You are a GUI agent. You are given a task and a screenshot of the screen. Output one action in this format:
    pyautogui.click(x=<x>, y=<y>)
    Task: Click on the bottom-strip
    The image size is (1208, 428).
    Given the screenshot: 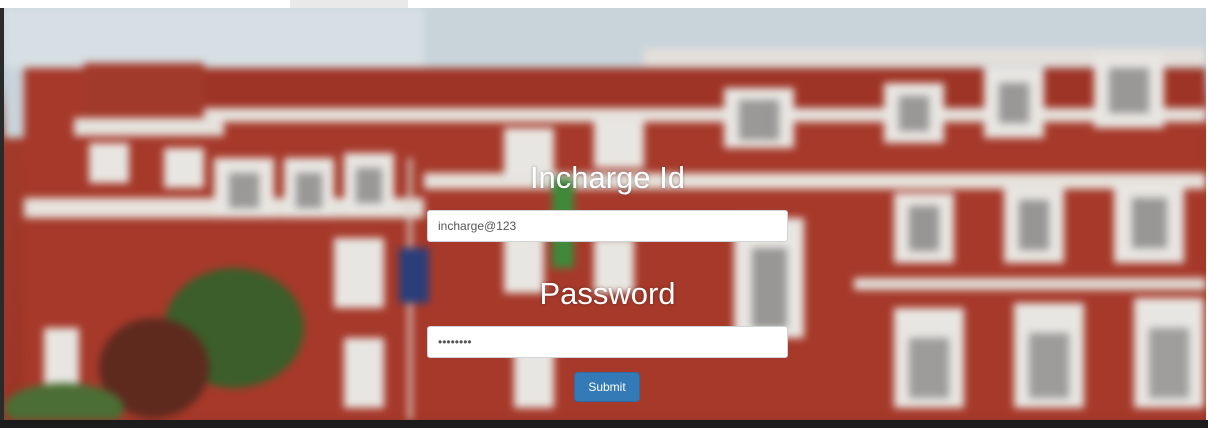 What is the action you would take?
    pyautogui.click(x=604, y=424)
    